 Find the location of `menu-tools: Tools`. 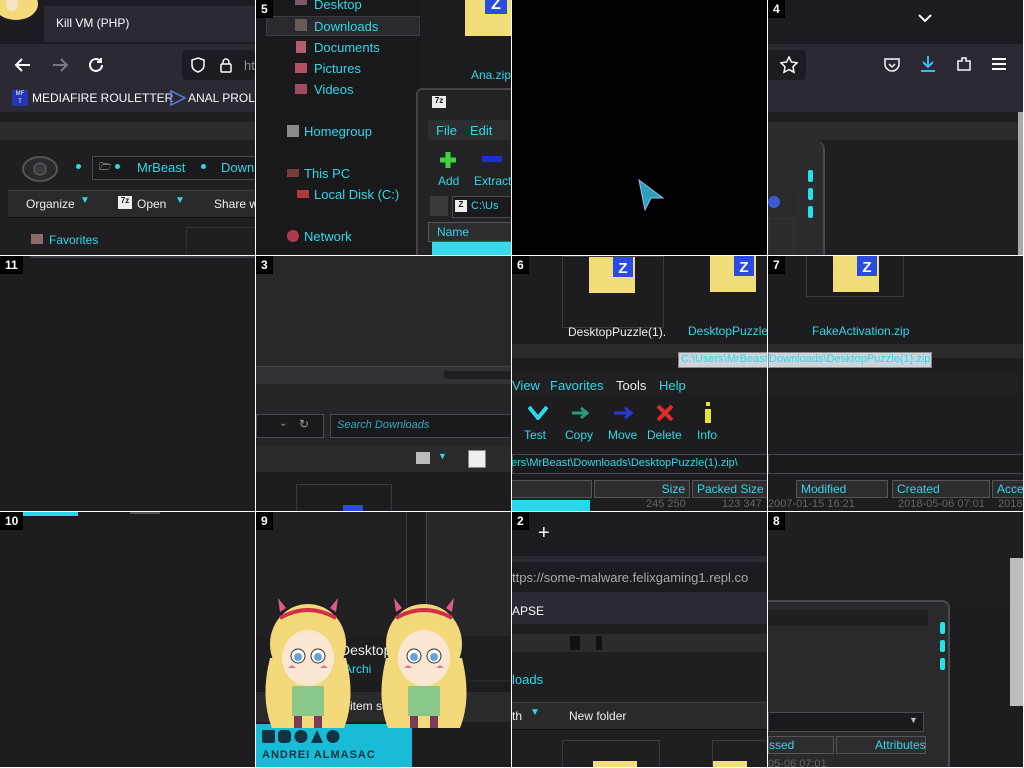

menu-tools: Tools is located at coordinates (631, 385).